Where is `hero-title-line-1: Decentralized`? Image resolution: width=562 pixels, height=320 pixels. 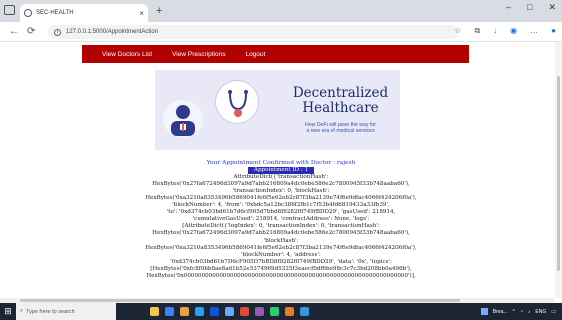
hero-title-line-1: Decentralized is located at coordinates (340, 93).